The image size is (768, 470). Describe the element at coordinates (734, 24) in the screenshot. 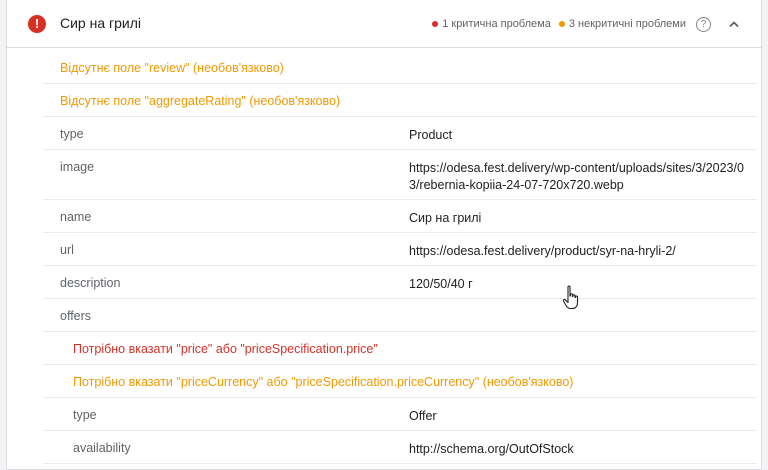

I see `chevron-up-icon` at that location.